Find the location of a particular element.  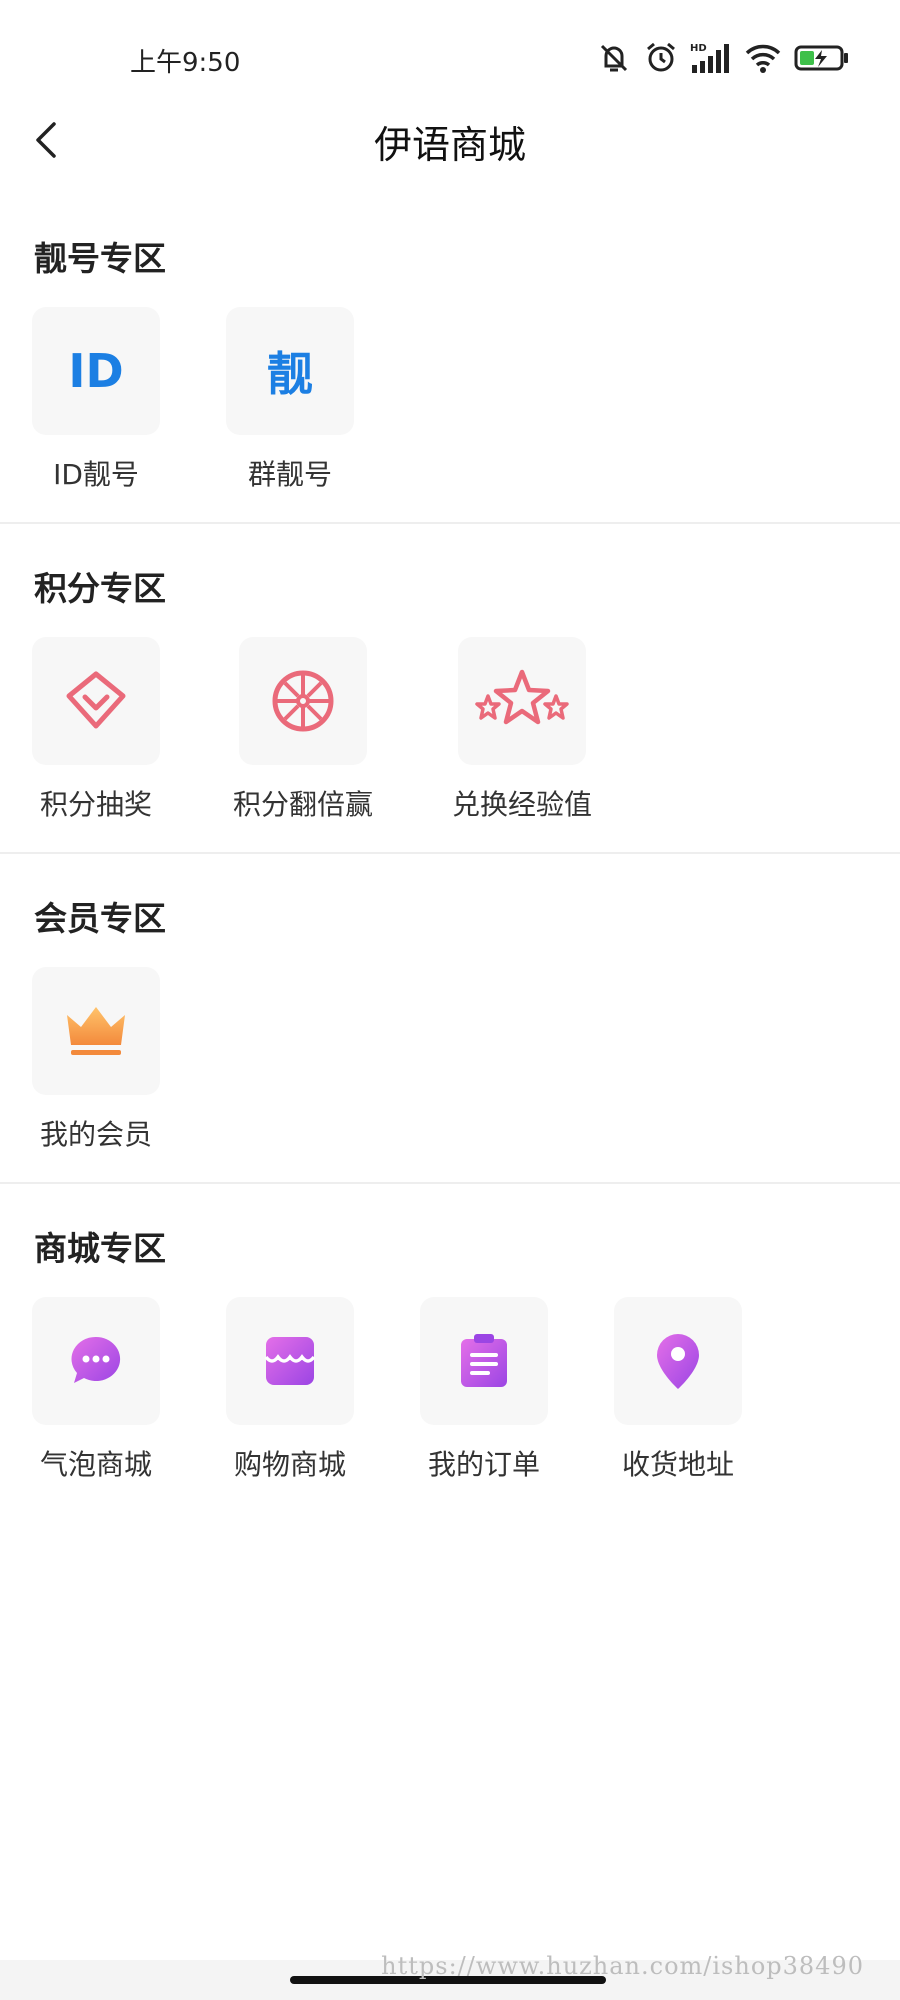

stars-icon is located at coordinates (522, 697).